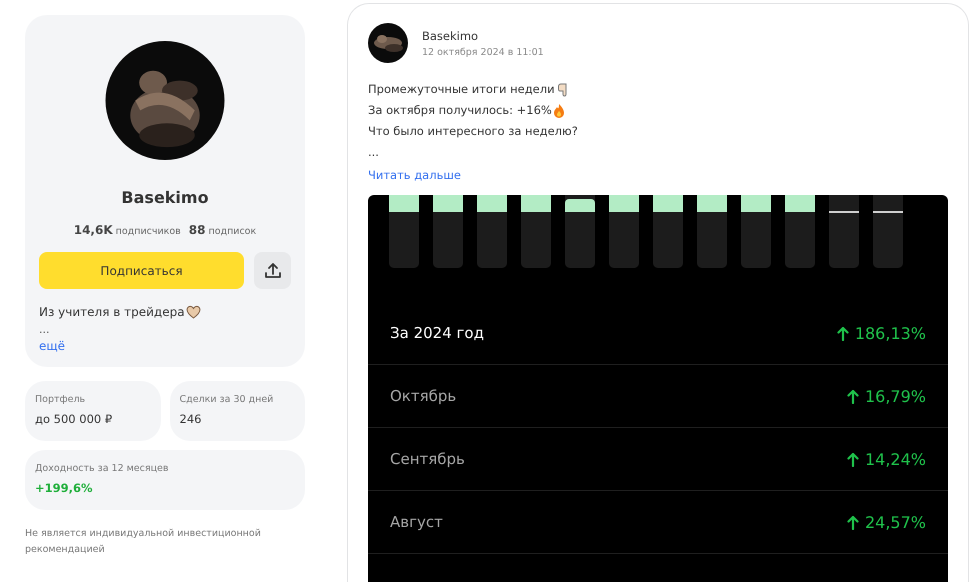  I want to click on more-link: ещё, so click(52, 346).